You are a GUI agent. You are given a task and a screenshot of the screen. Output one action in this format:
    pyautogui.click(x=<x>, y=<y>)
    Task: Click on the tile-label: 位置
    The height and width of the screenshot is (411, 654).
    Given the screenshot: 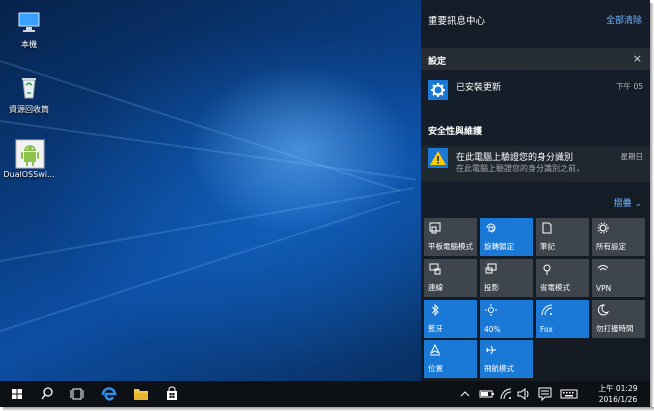 What is the action you would take?
    pyautogui.click(x=435, y=368)
    